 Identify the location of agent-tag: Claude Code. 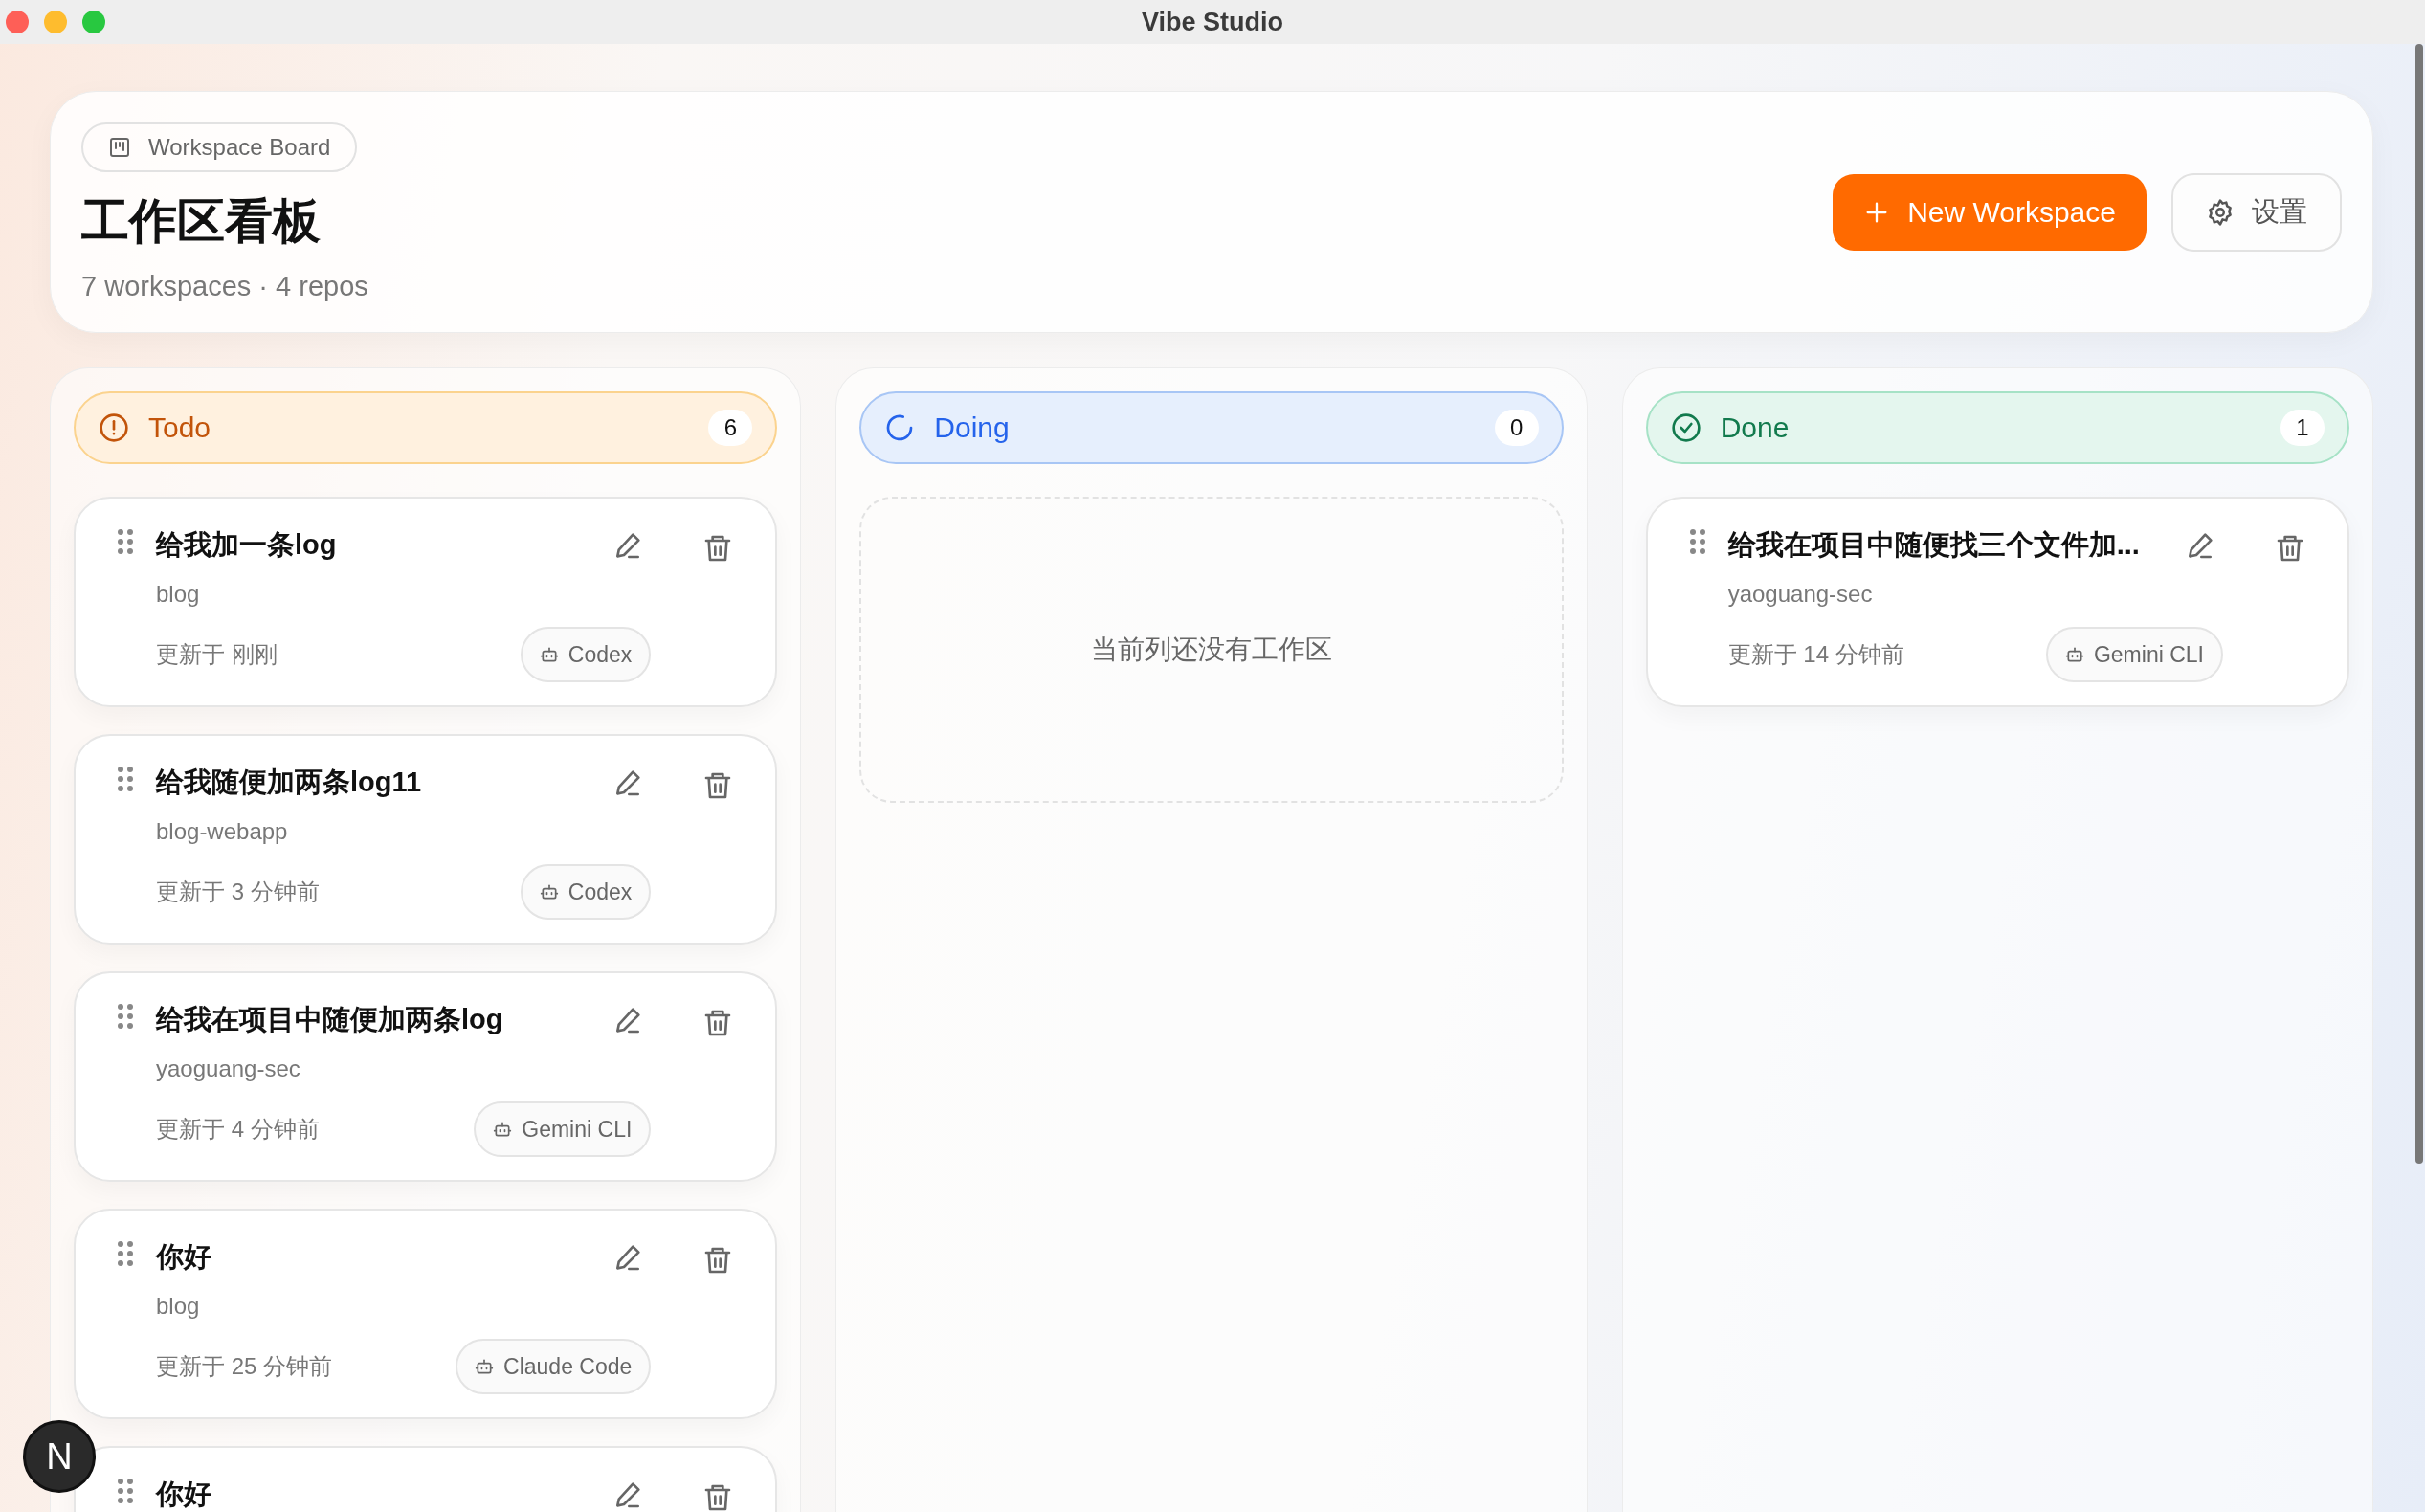
(554, 1366).